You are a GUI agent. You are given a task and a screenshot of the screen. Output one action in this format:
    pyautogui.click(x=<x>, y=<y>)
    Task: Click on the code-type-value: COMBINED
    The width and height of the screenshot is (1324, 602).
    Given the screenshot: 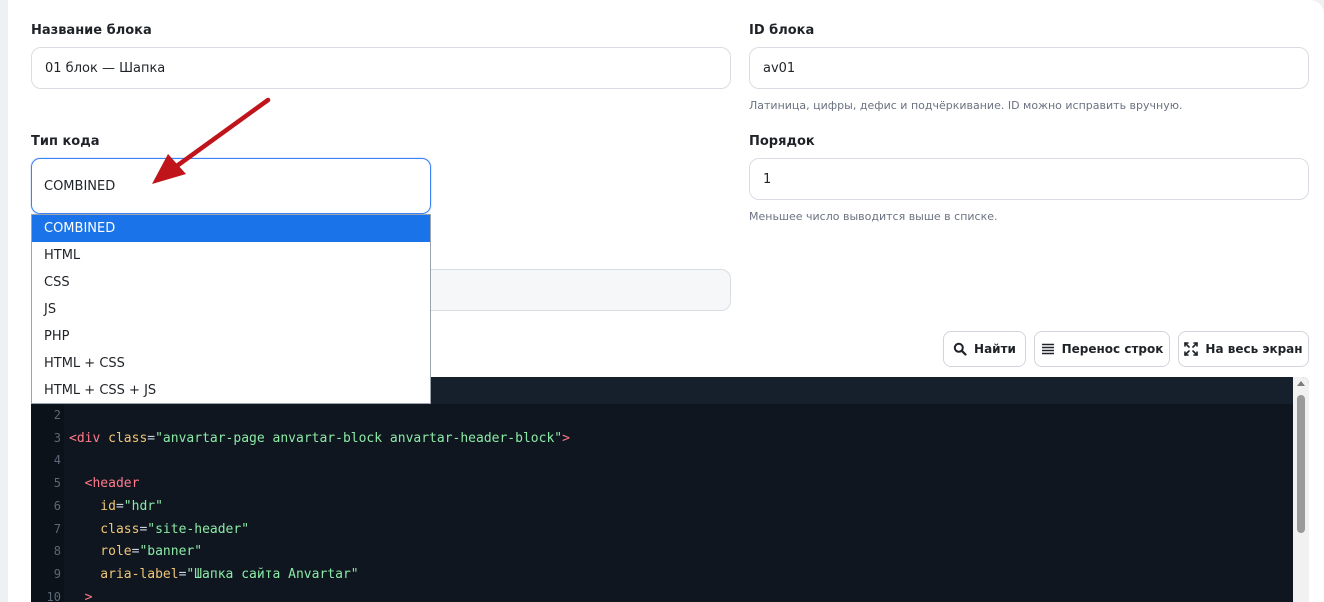 What is the action you would take?
    pyautogui.click(x=80, y=186)
    